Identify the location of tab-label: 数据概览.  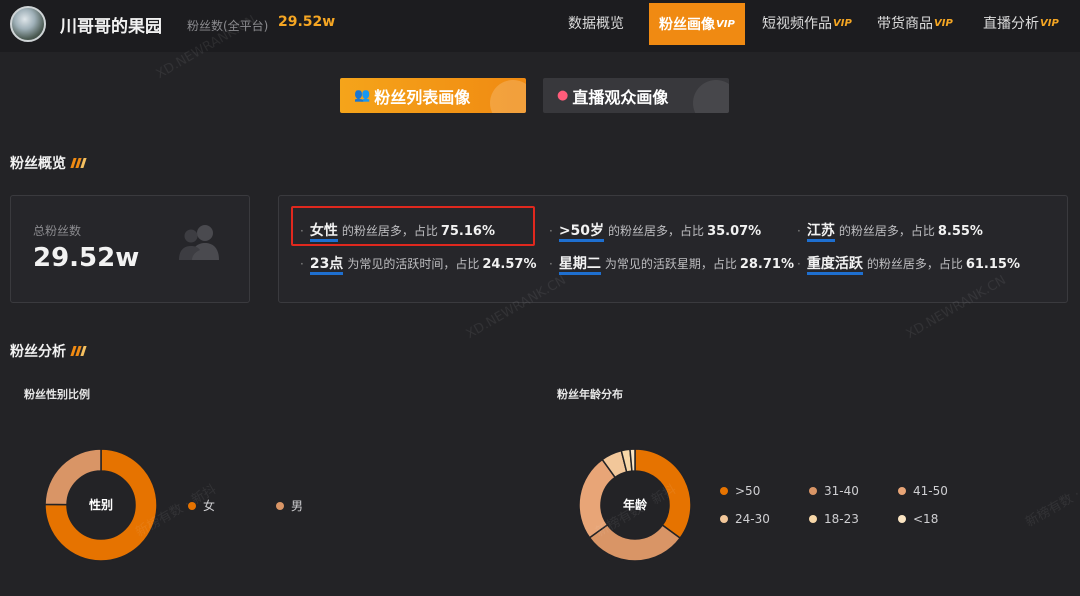
(596, 24).